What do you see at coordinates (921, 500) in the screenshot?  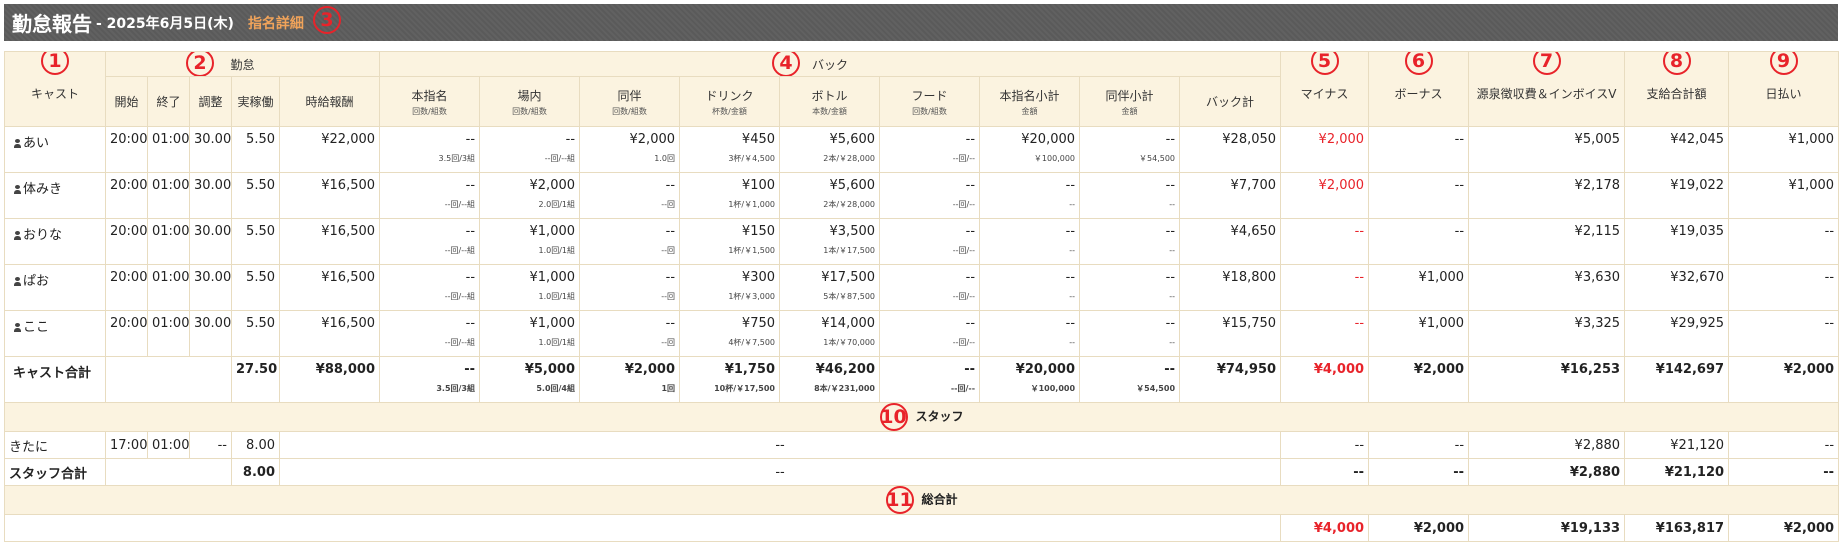 I see `grand-section-row: 11 総合計` at bounding box center [921, 500].